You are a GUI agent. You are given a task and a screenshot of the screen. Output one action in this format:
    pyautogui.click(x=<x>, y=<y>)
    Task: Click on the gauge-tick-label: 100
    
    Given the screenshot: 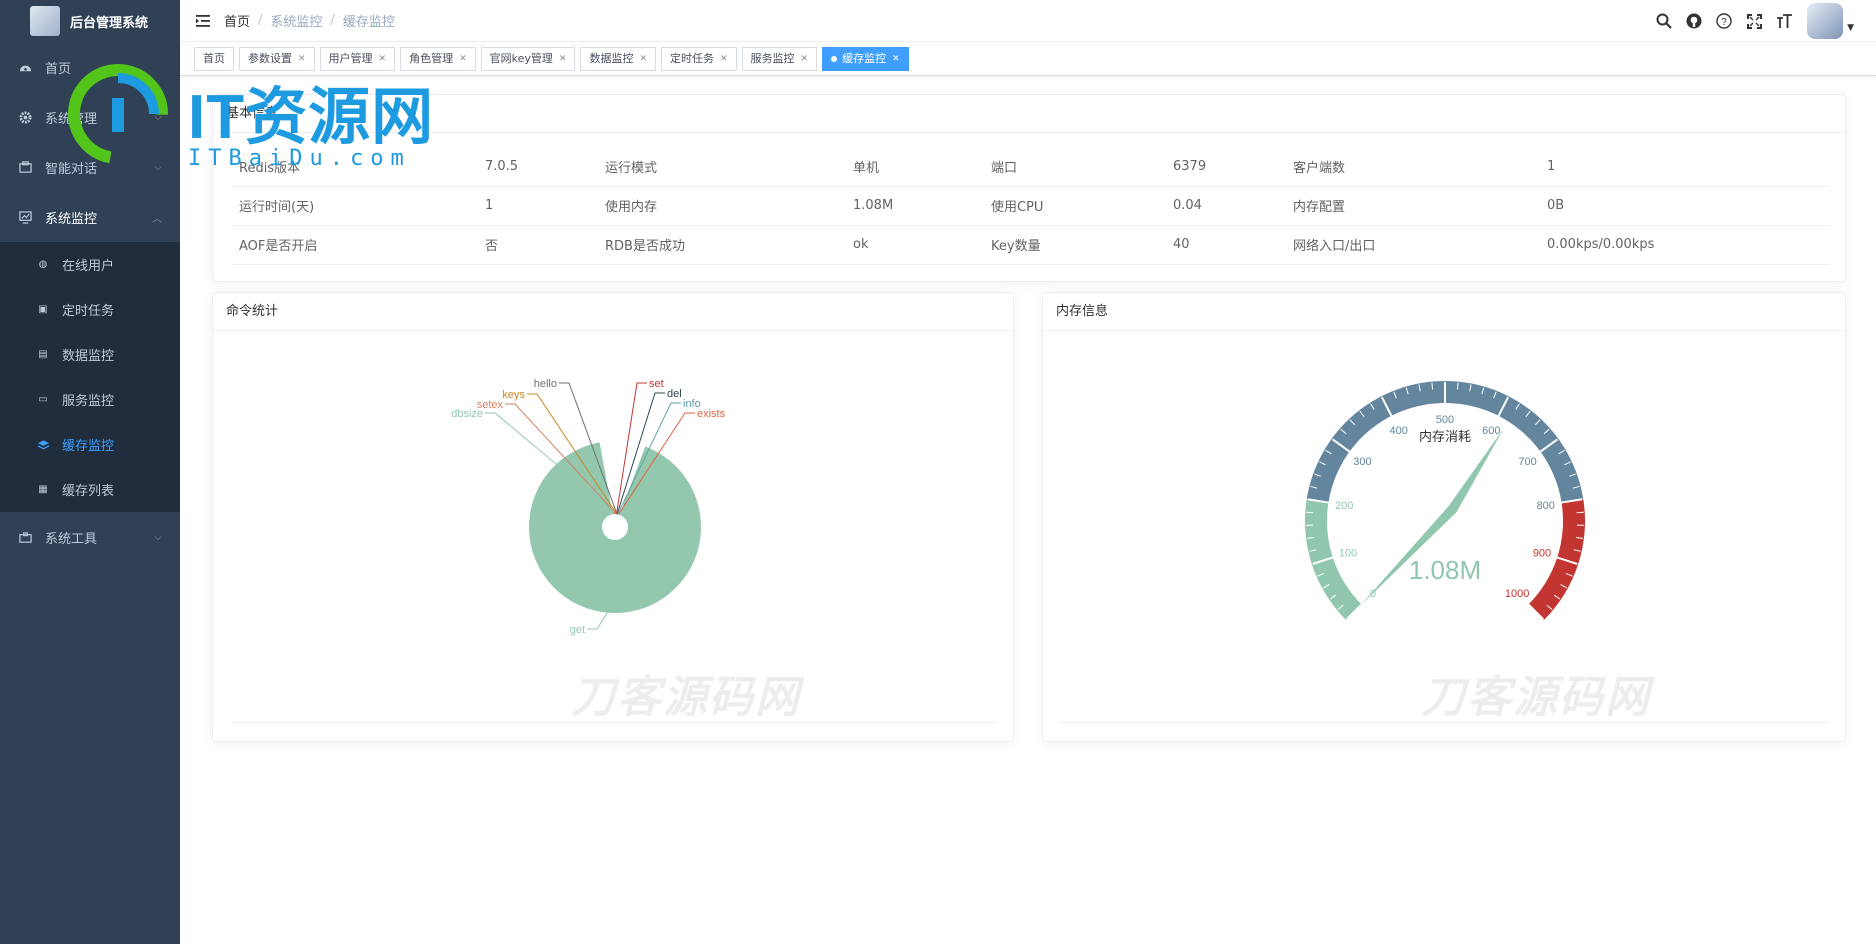 What is the action you would take?
    pyautogui.click(x=1348, y=554)
    